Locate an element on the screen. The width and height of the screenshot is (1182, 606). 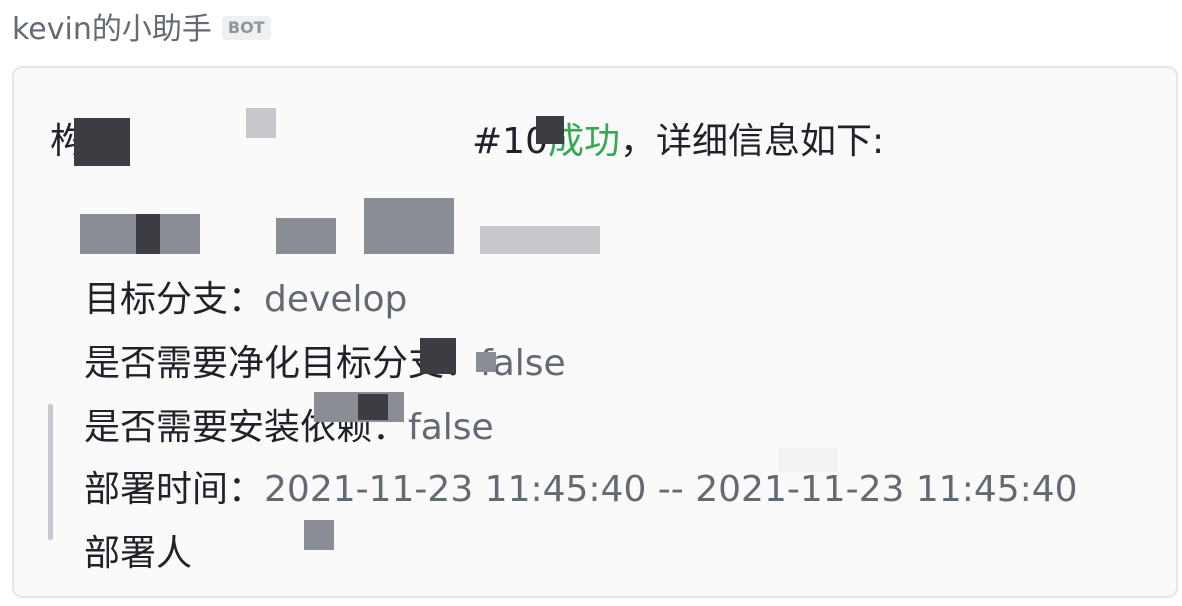
row-label: 部署人 is located at coordinates (138, 553).